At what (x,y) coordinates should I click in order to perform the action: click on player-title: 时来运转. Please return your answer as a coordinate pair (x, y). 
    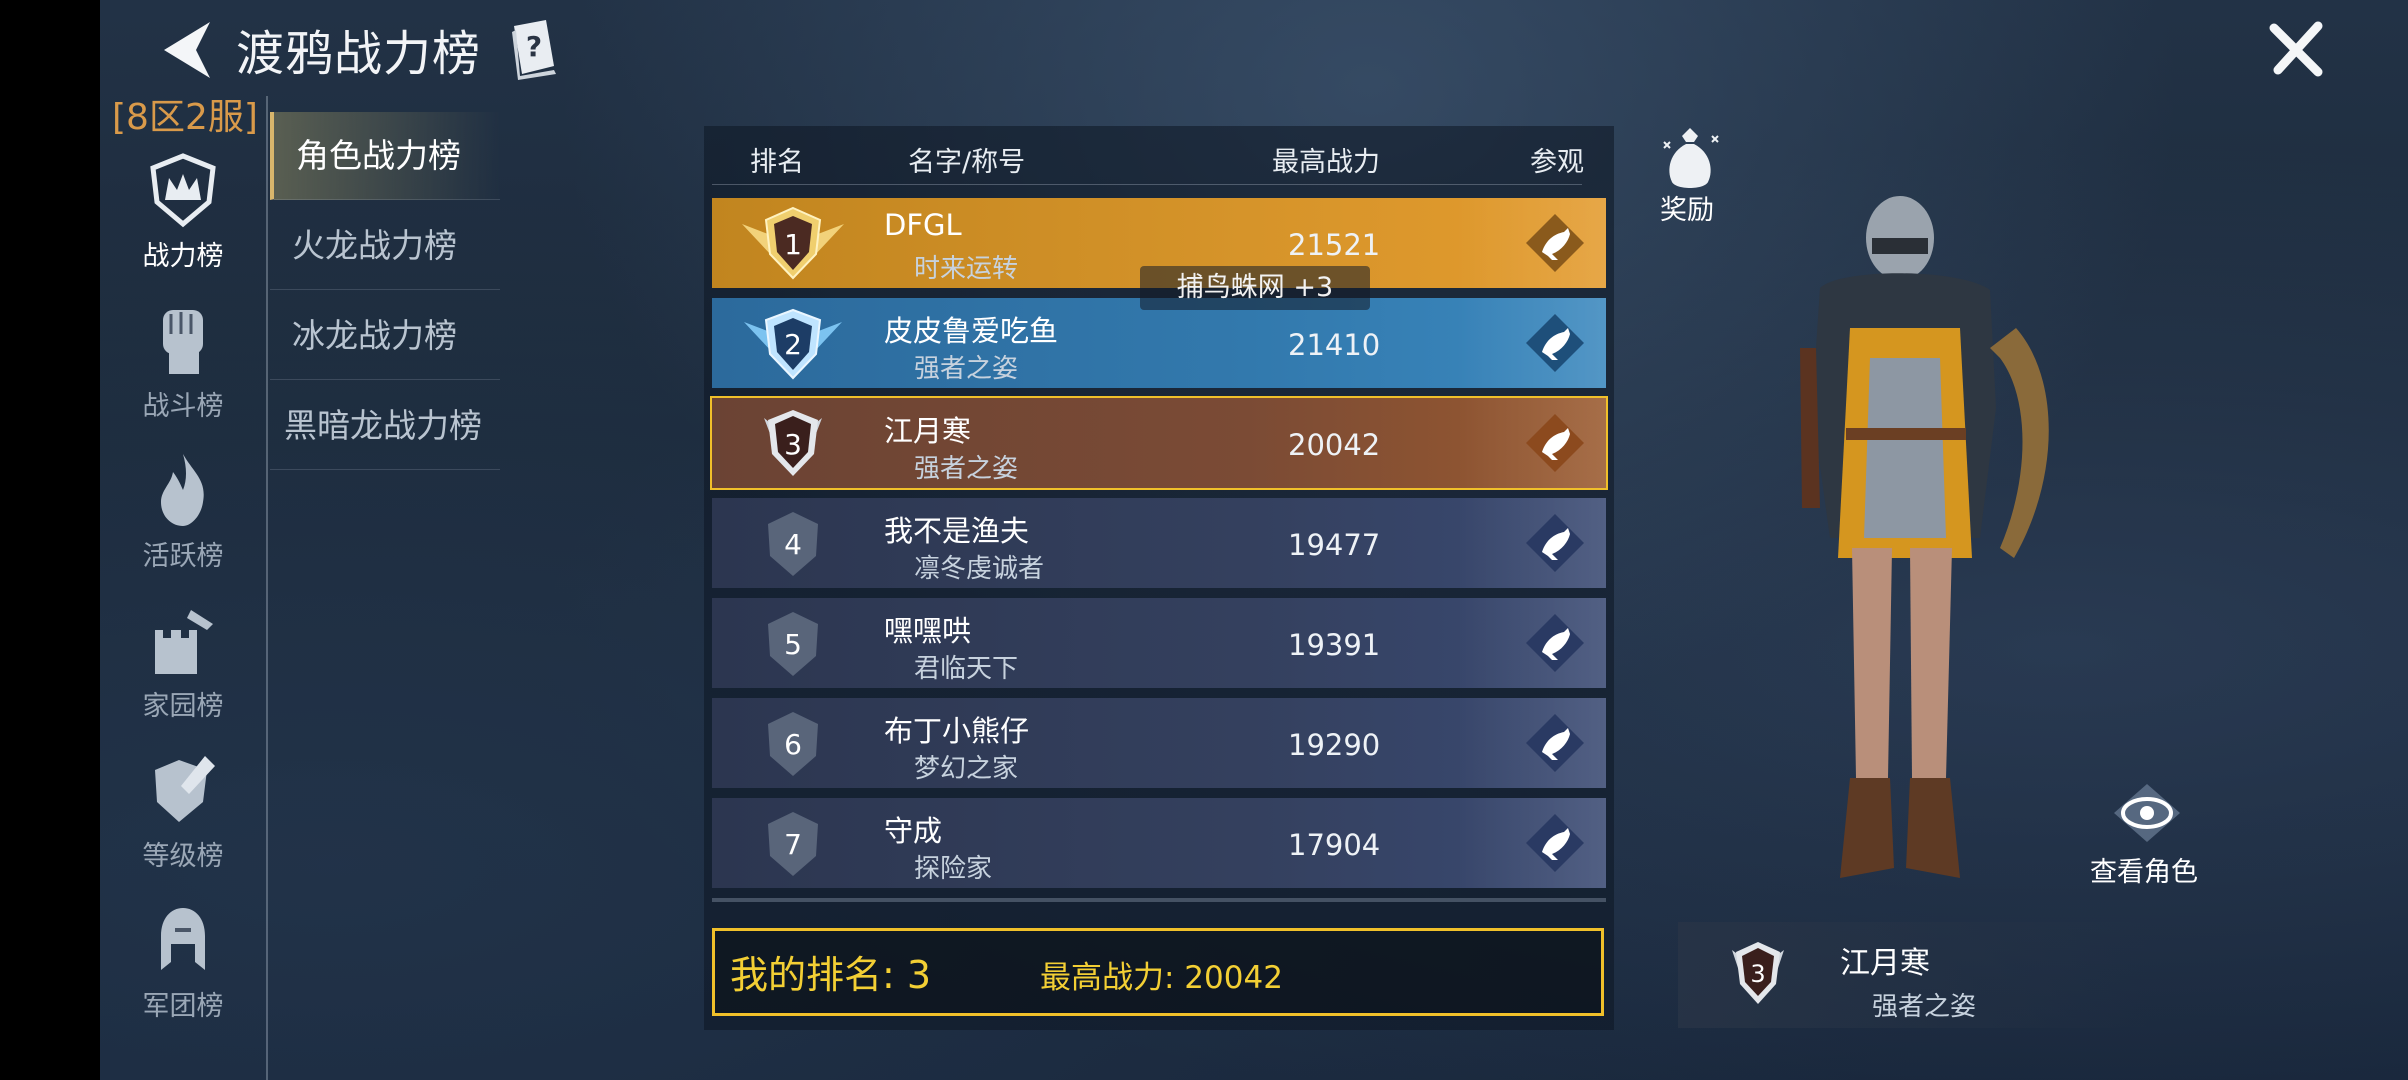
    Looking at the image, I should click on (966, 269).